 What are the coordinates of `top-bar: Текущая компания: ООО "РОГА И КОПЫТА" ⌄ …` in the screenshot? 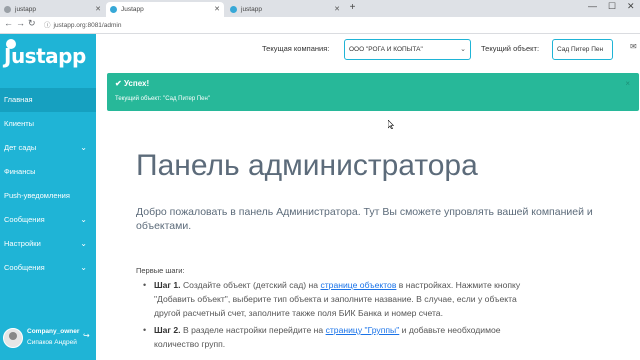 It's located at (368, 49).